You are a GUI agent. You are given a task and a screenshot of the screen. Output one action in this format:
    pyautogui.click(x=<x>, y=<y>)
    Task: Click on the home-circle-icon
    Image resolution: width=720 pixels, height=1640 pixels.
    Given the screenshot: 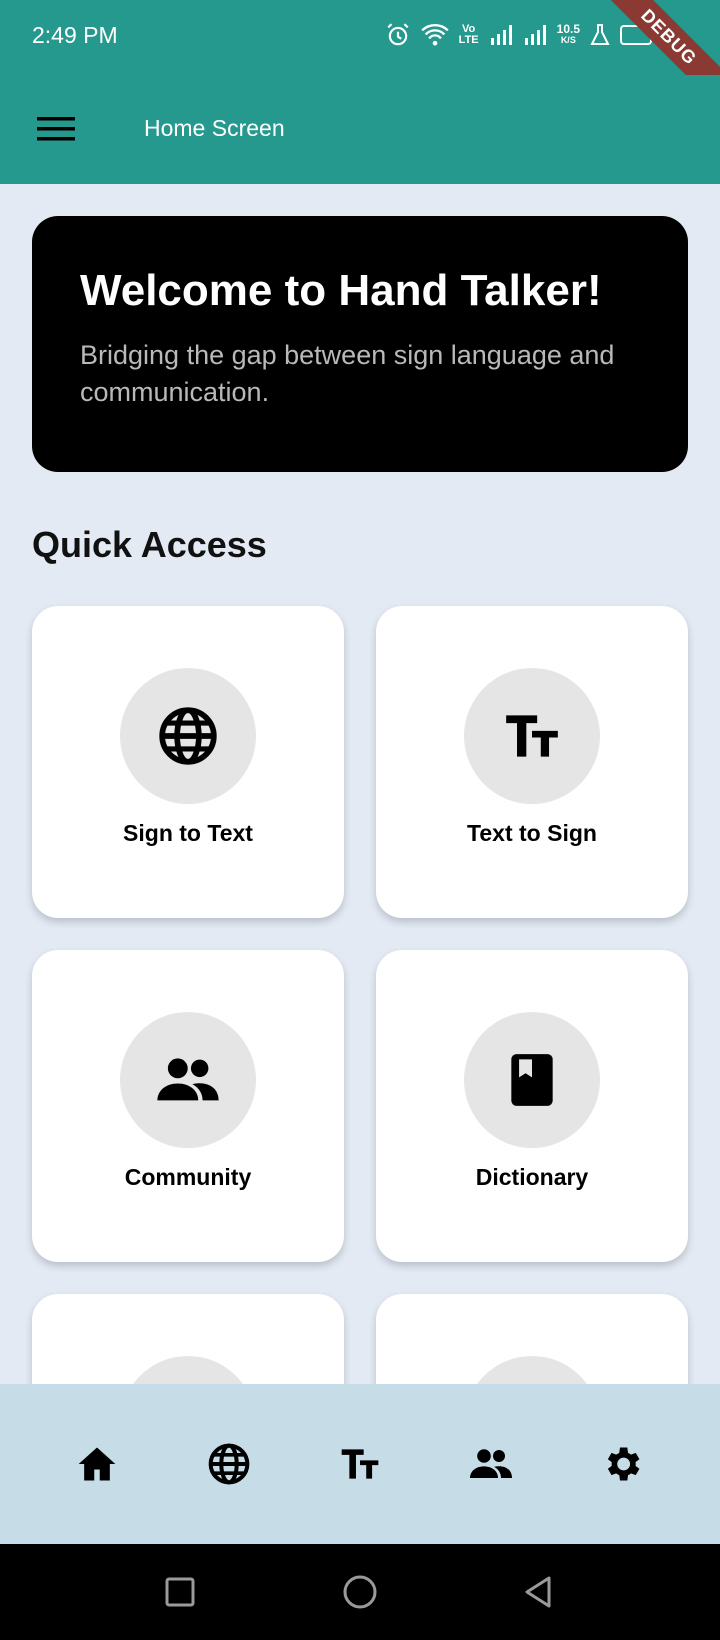 What is the action you would take?
    pyautogui.click(x=360, y=1592)
    